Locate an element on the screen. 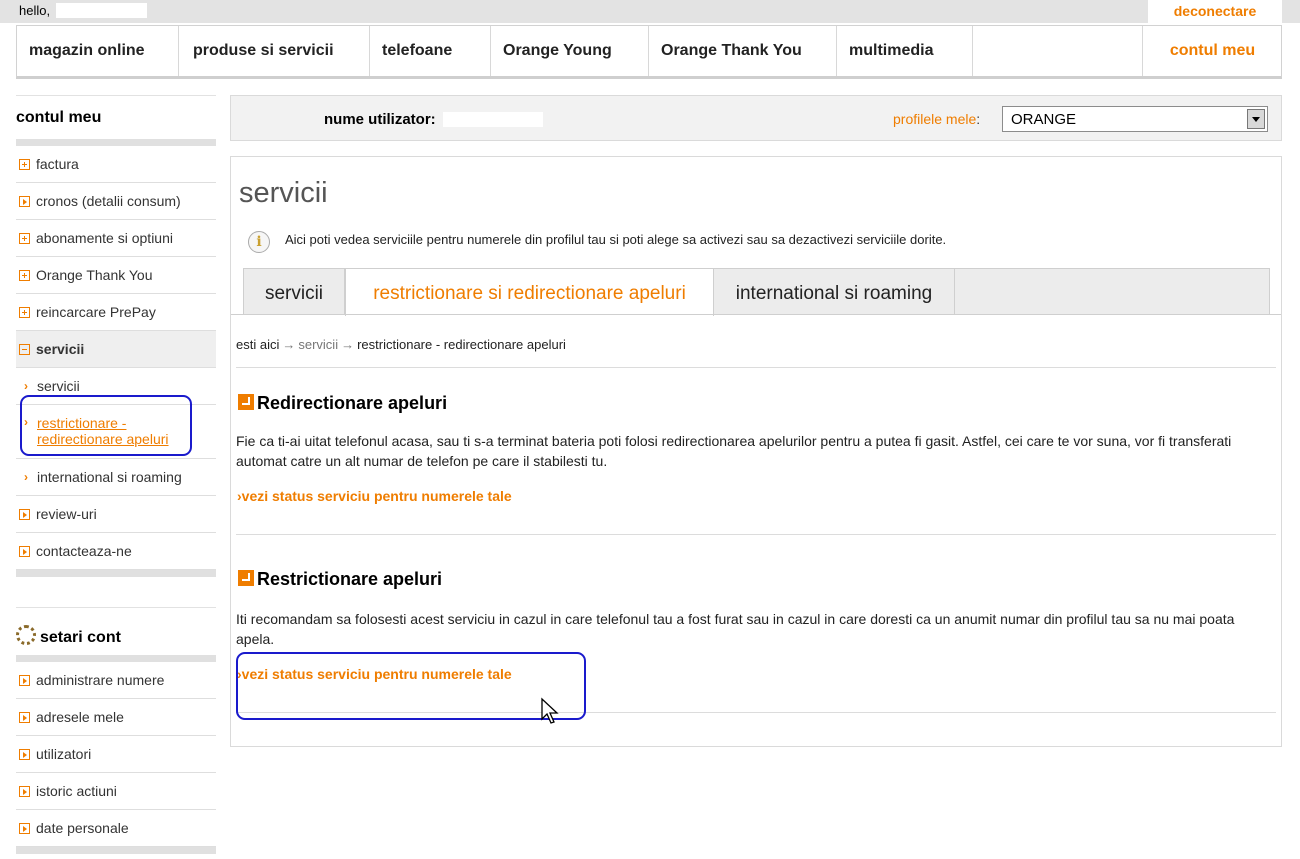  info-icon: i is located at coordinates (259, 242).